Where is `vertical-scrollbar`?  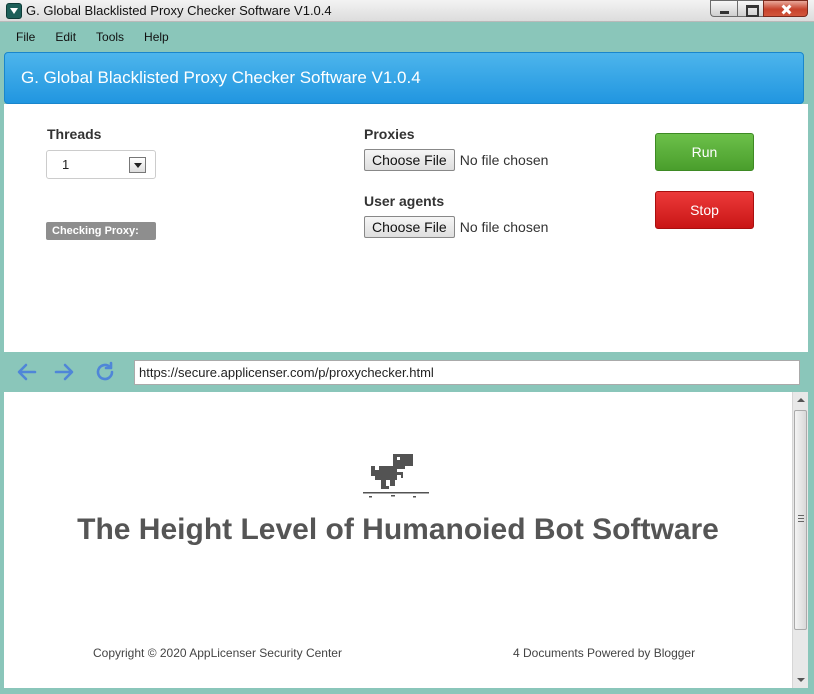
vertical-scrollbar is located at coordinates (800, 540).